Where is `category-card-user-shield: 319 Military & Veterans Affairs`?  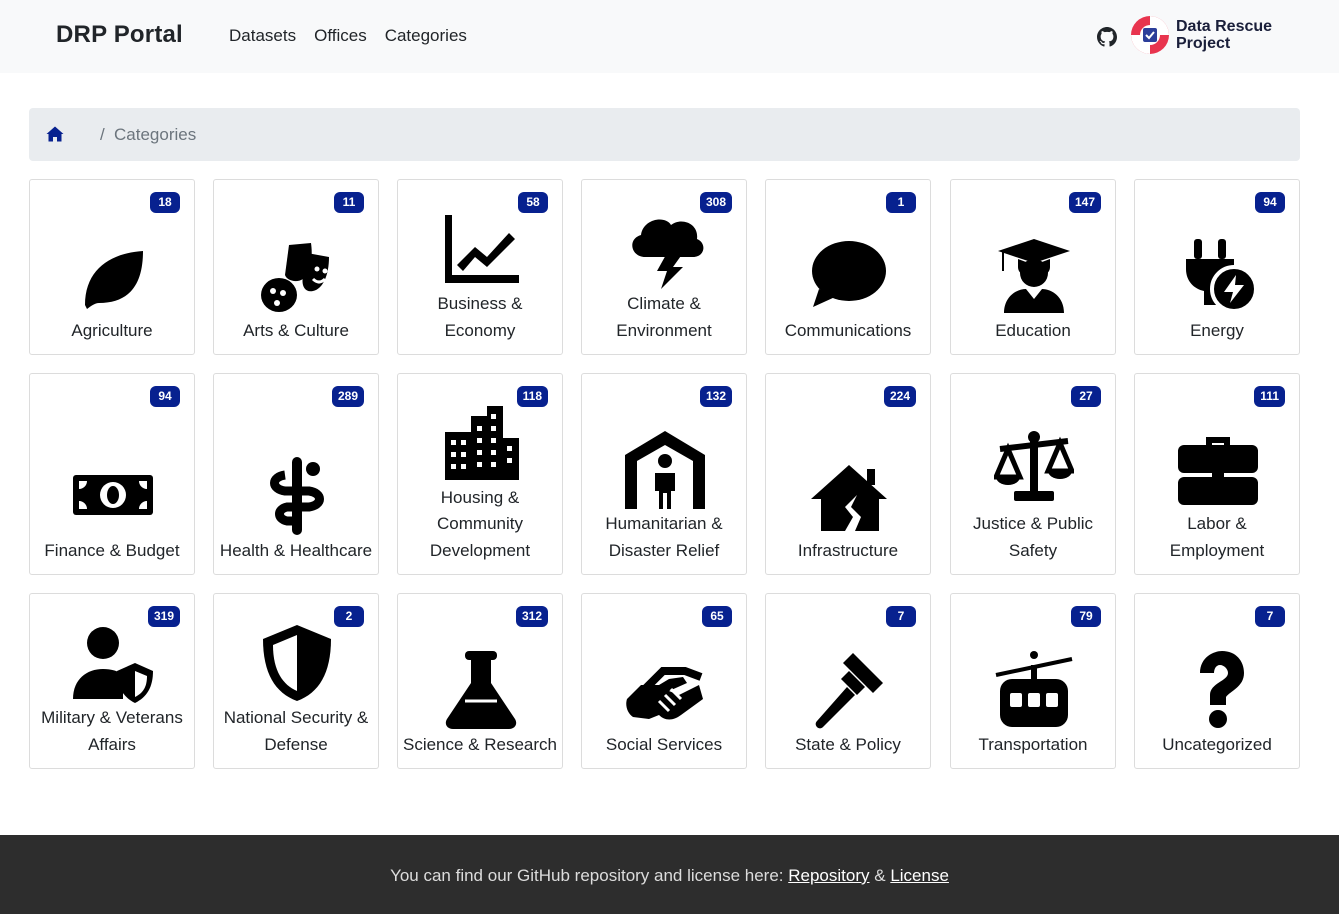
category-card-user-shield: 319 Military & Veterans Affairs is located at coordinates (112, 681).